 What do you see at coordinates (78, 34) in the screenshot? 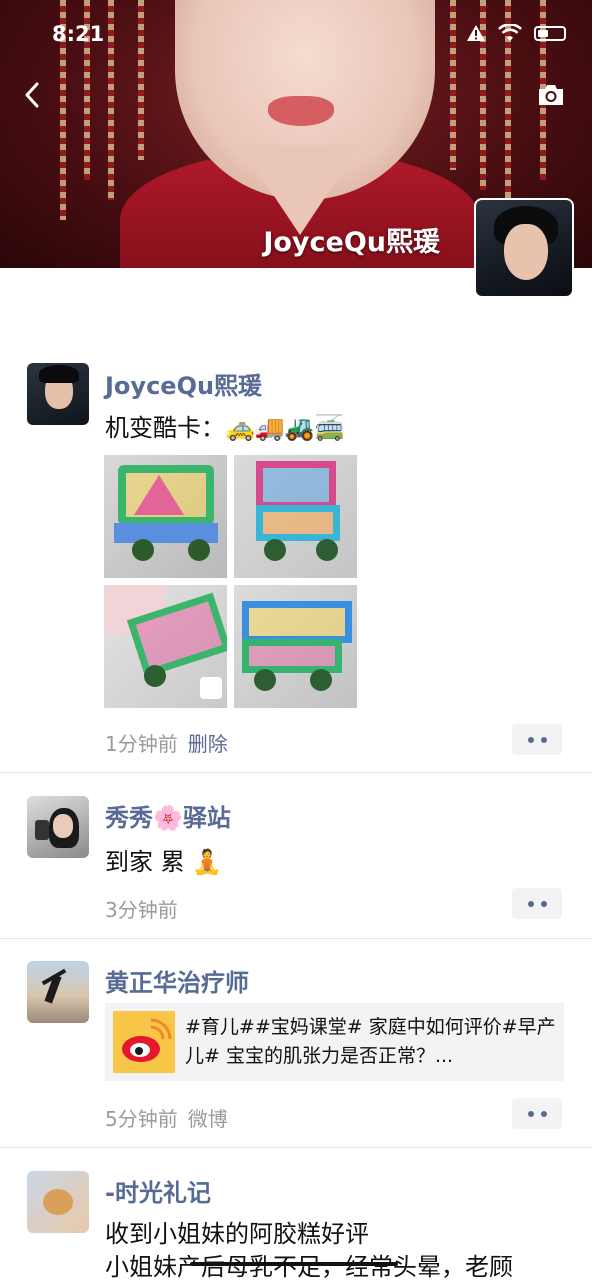
I see `status-time: 8:21` at bounding box center [78, 34].